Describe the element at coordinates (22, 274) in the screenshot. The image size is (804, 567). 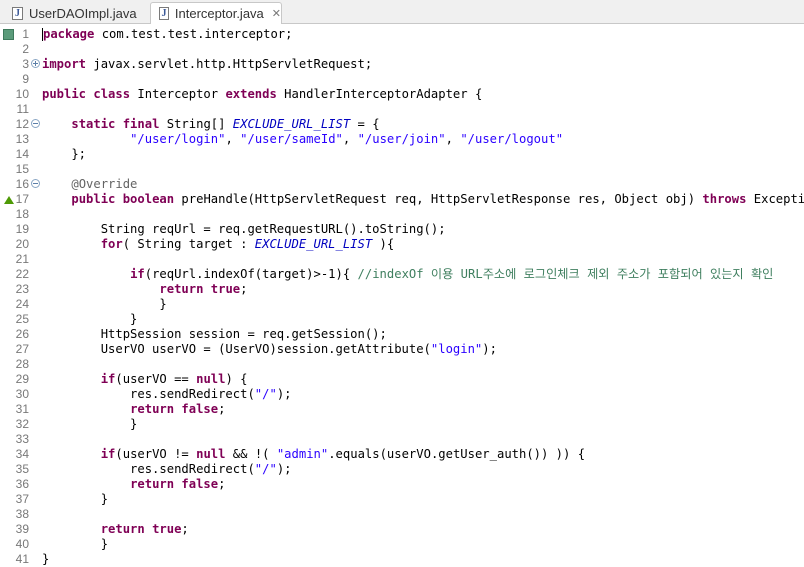
I see `line-number: 22` at that location.